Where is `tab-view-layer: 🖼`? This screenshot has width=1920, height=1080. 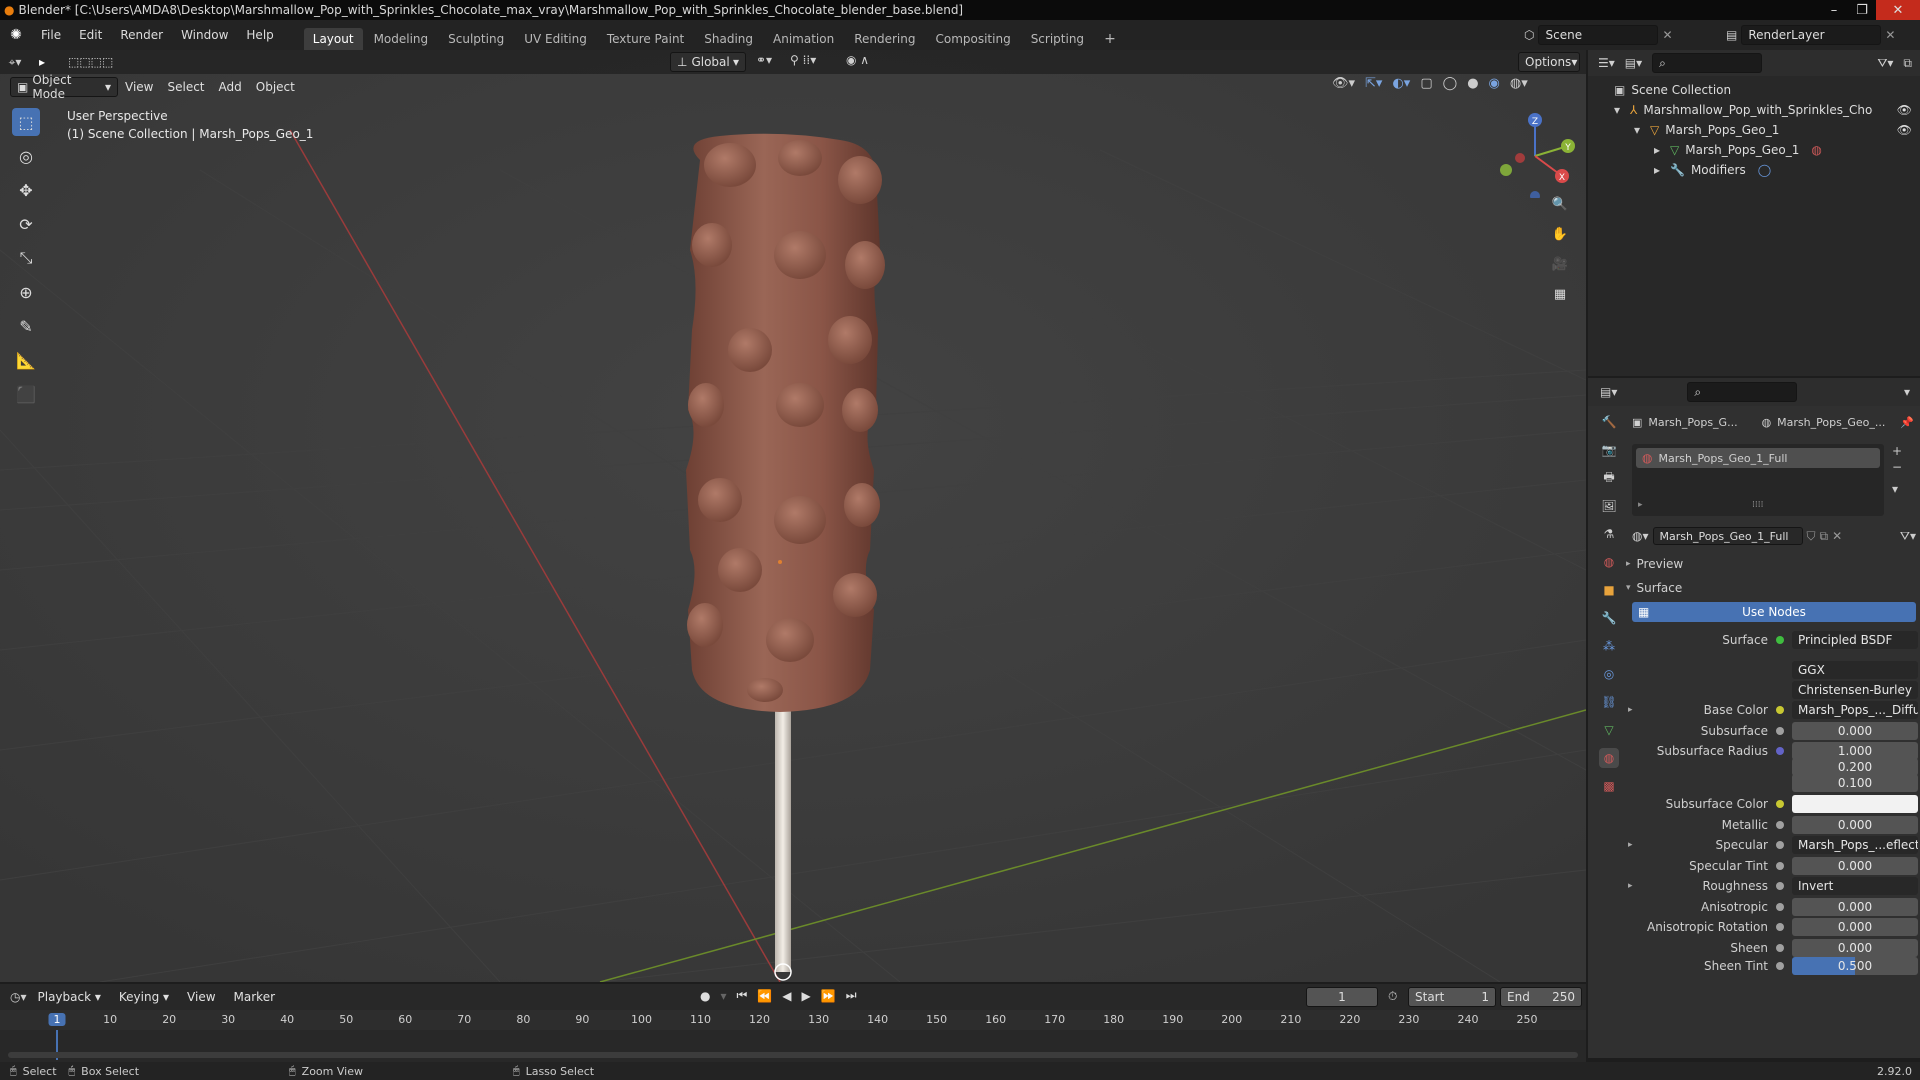
tab-view-layer: 🖼 is located at coordinates (1609, 506).